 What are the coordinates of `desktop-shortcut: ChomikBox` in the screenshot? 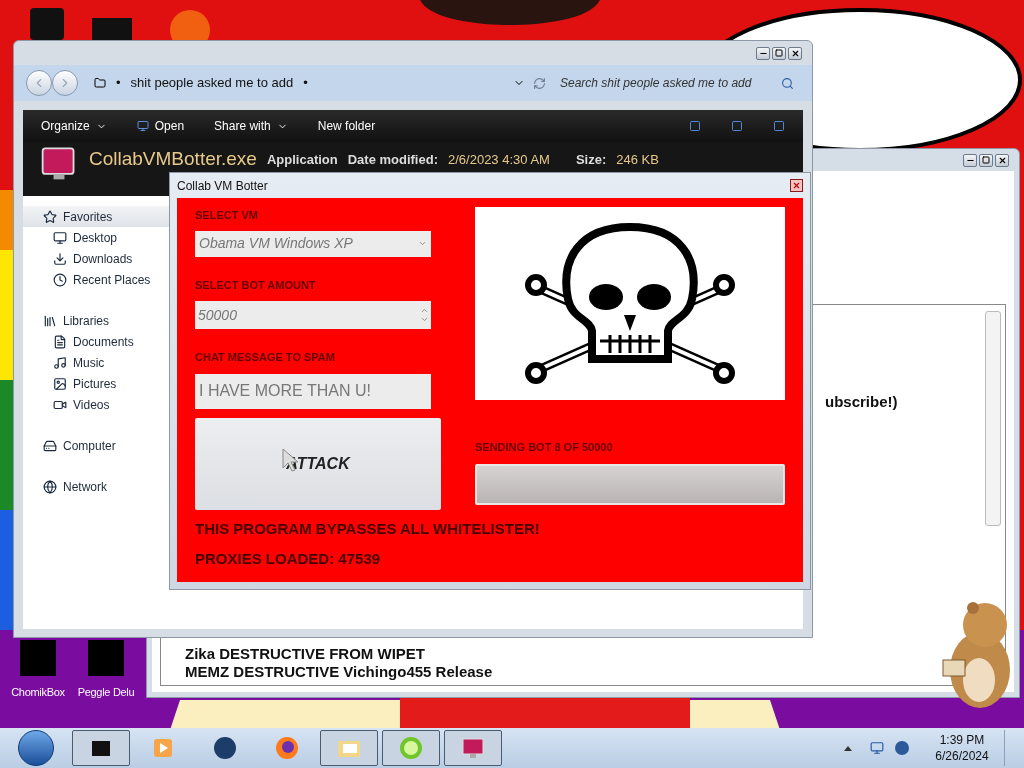 It's located at (38, 670).